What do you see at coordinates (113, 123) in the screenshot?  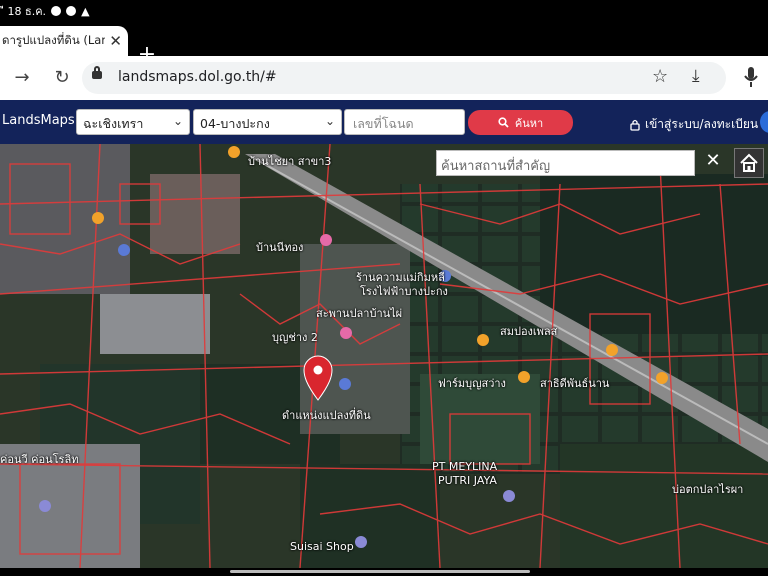 I see `province-value: ฉะเชิงเทรา` at bounding box center [113, 123].